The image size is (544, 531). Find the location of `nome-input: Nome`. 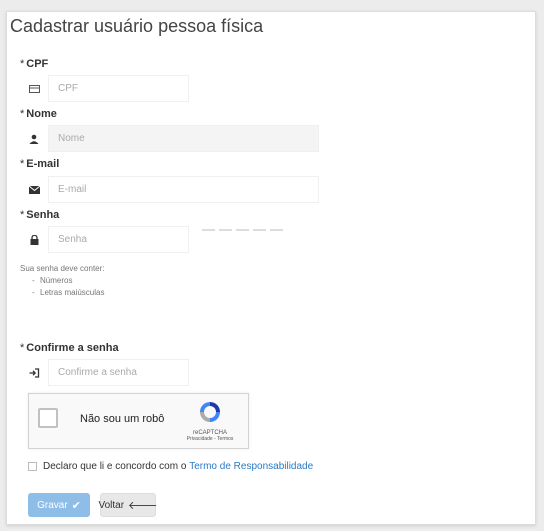

nome-input: Nome is located at coordinates (183, 138).